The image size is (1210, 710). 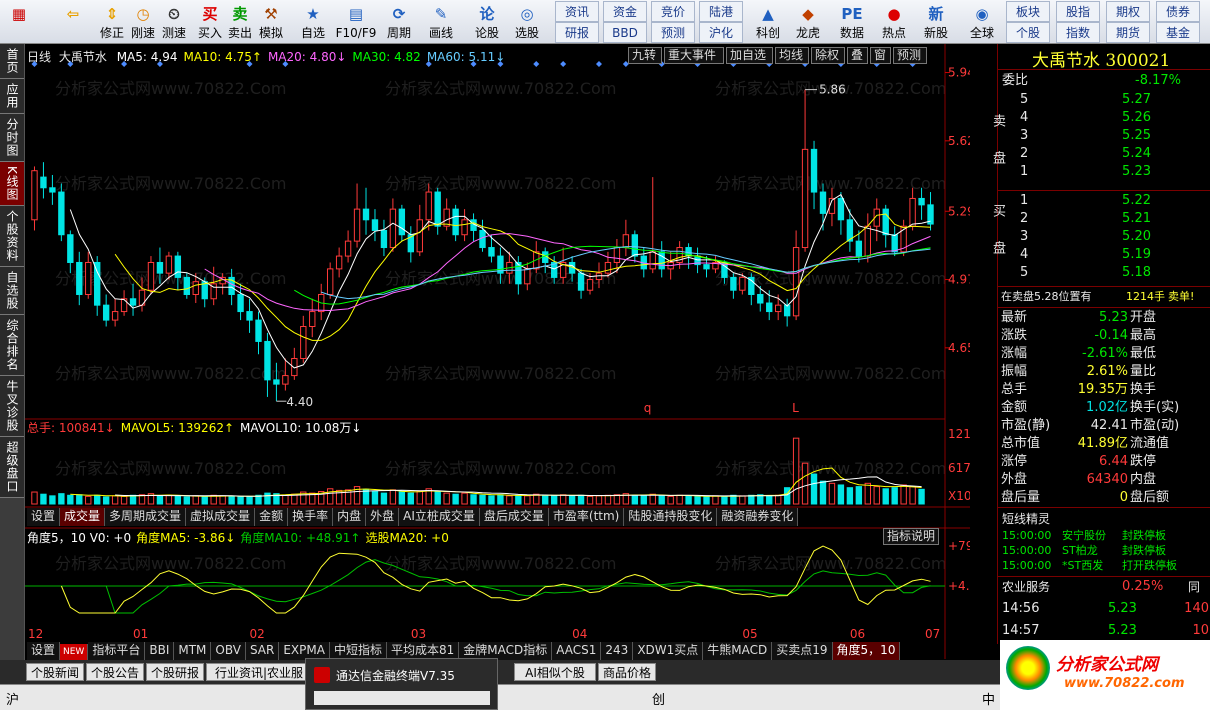 What do you see at coordinates (982, 22) in the screenshot?
I see `toolbar-globe-button: ◉ 全球` at bounding box center [982, 22].